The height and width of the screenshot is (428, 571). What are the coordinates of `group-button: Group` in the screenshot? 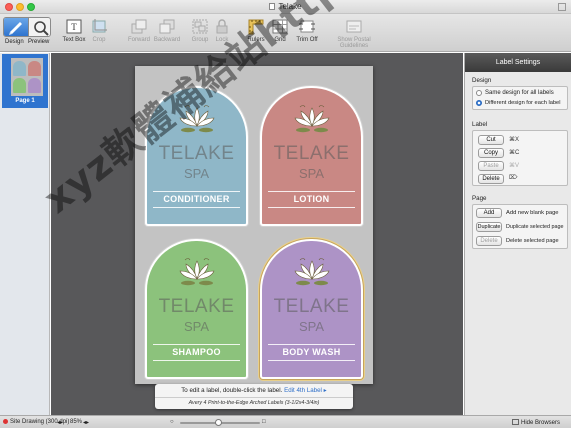 It's located at (200, 33).